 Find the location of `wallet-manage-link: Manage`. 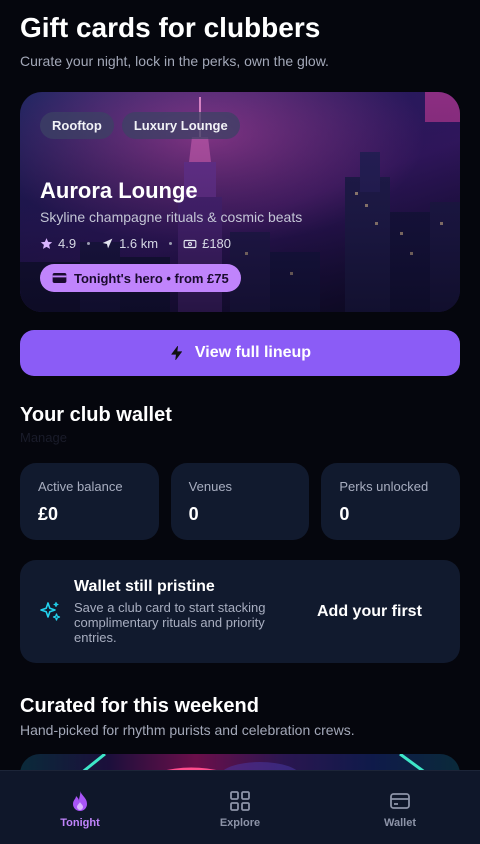

wallet-manage-link: Manage is located at coordinates (43, 437).